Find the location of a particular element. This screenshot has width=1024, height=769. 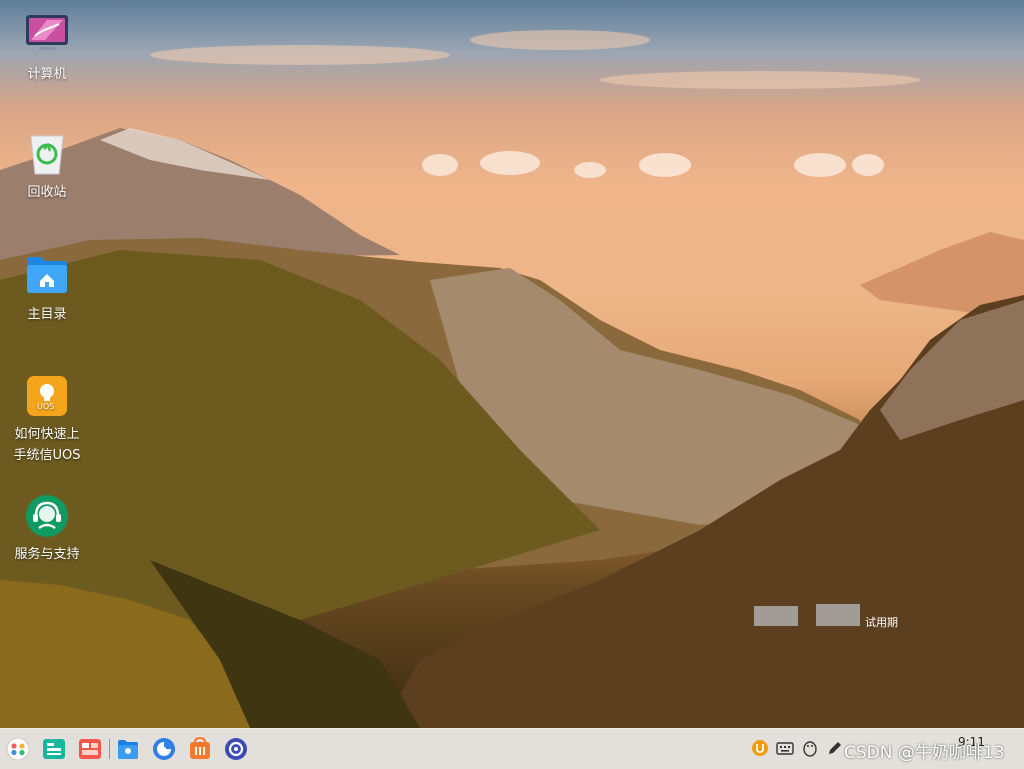

desktop-icon-label: 服务与支持 is located at coordinates (47, 554).